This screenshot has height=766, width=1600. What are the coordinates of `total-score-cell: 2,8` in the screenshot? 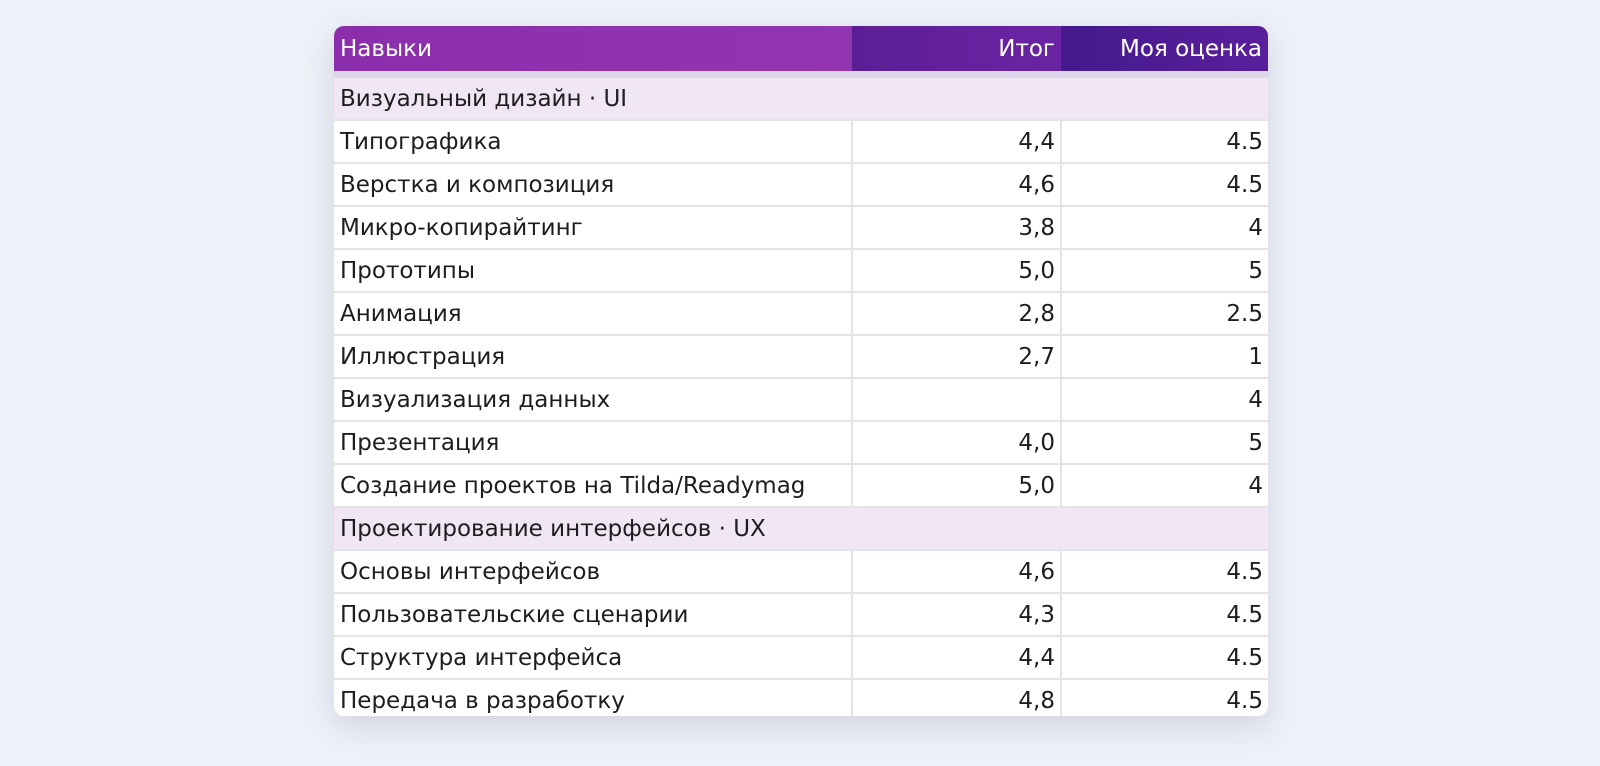 It's located at (956, 314).